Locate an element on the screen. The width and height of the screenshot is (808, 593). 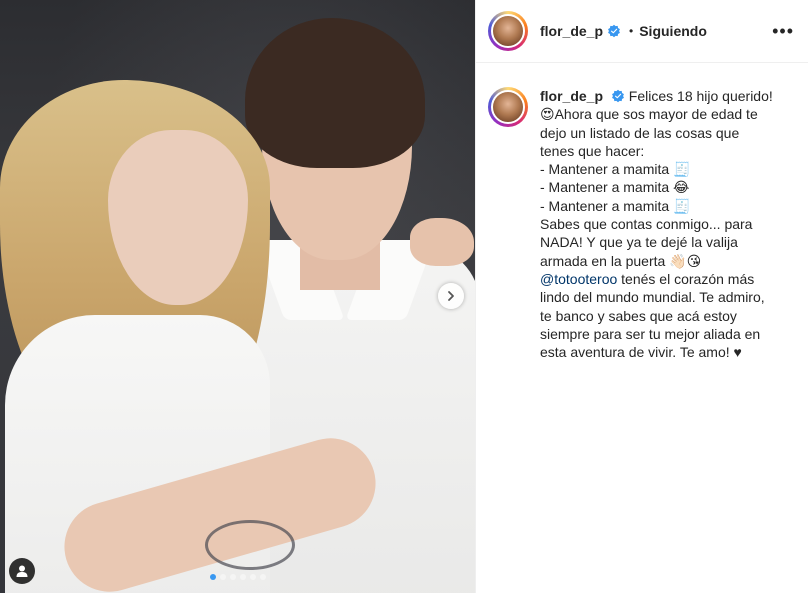
caption-username: flor_de_p is located at coordinates (571, 96).